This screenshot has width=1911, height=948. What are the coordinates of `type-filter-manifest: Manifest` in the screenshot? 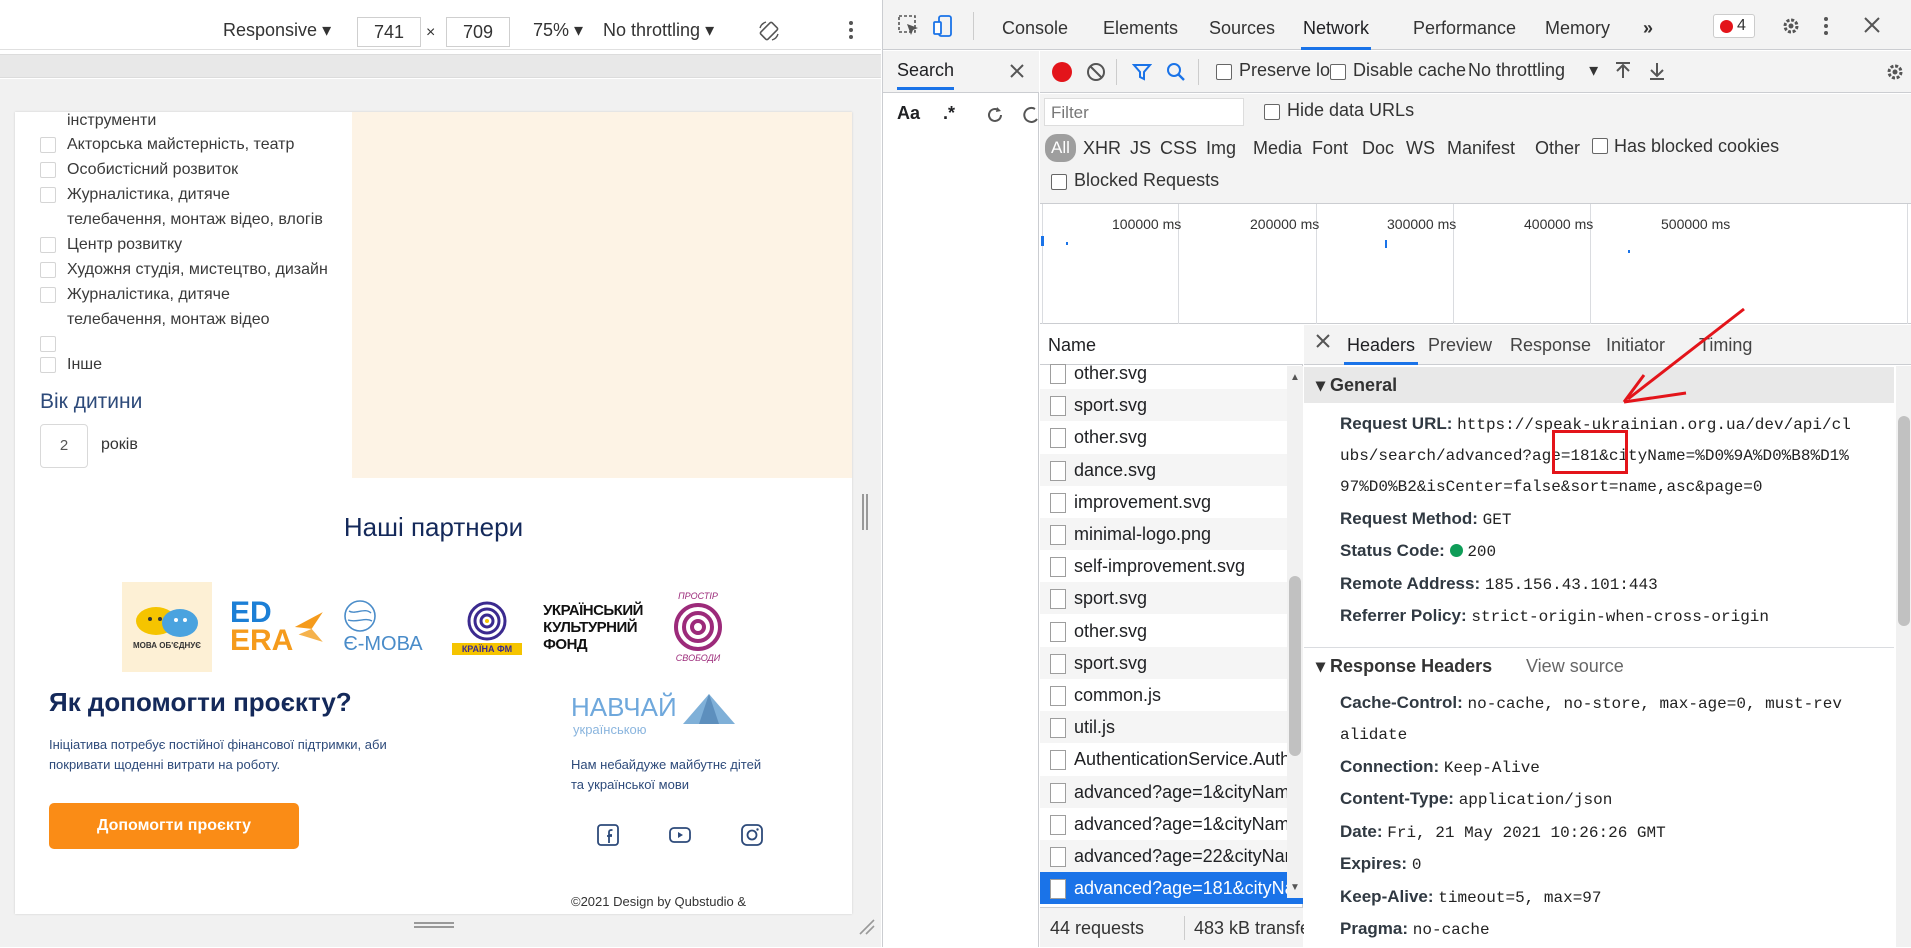 It's located at (1481, 148).